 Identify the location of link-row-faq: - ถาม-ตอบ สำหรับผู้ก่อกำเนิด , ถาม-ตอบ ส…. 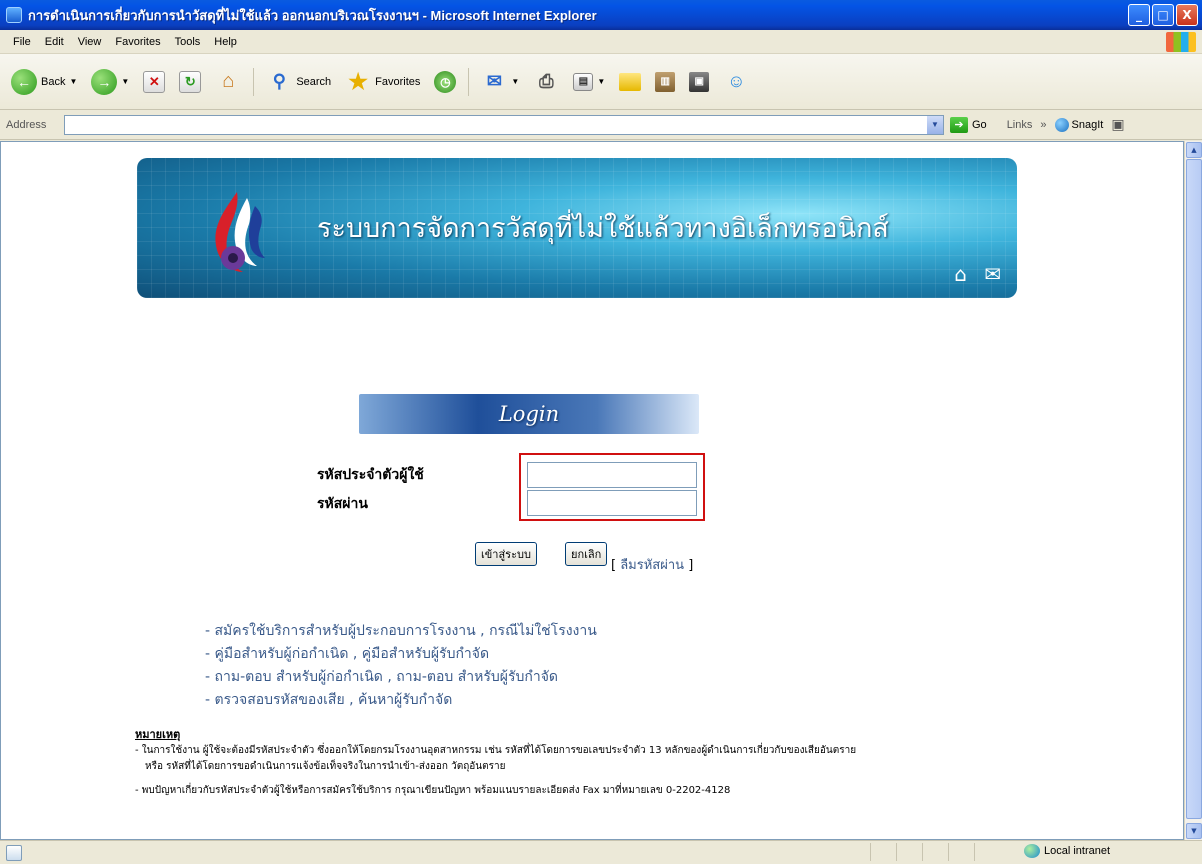
(381, 677).